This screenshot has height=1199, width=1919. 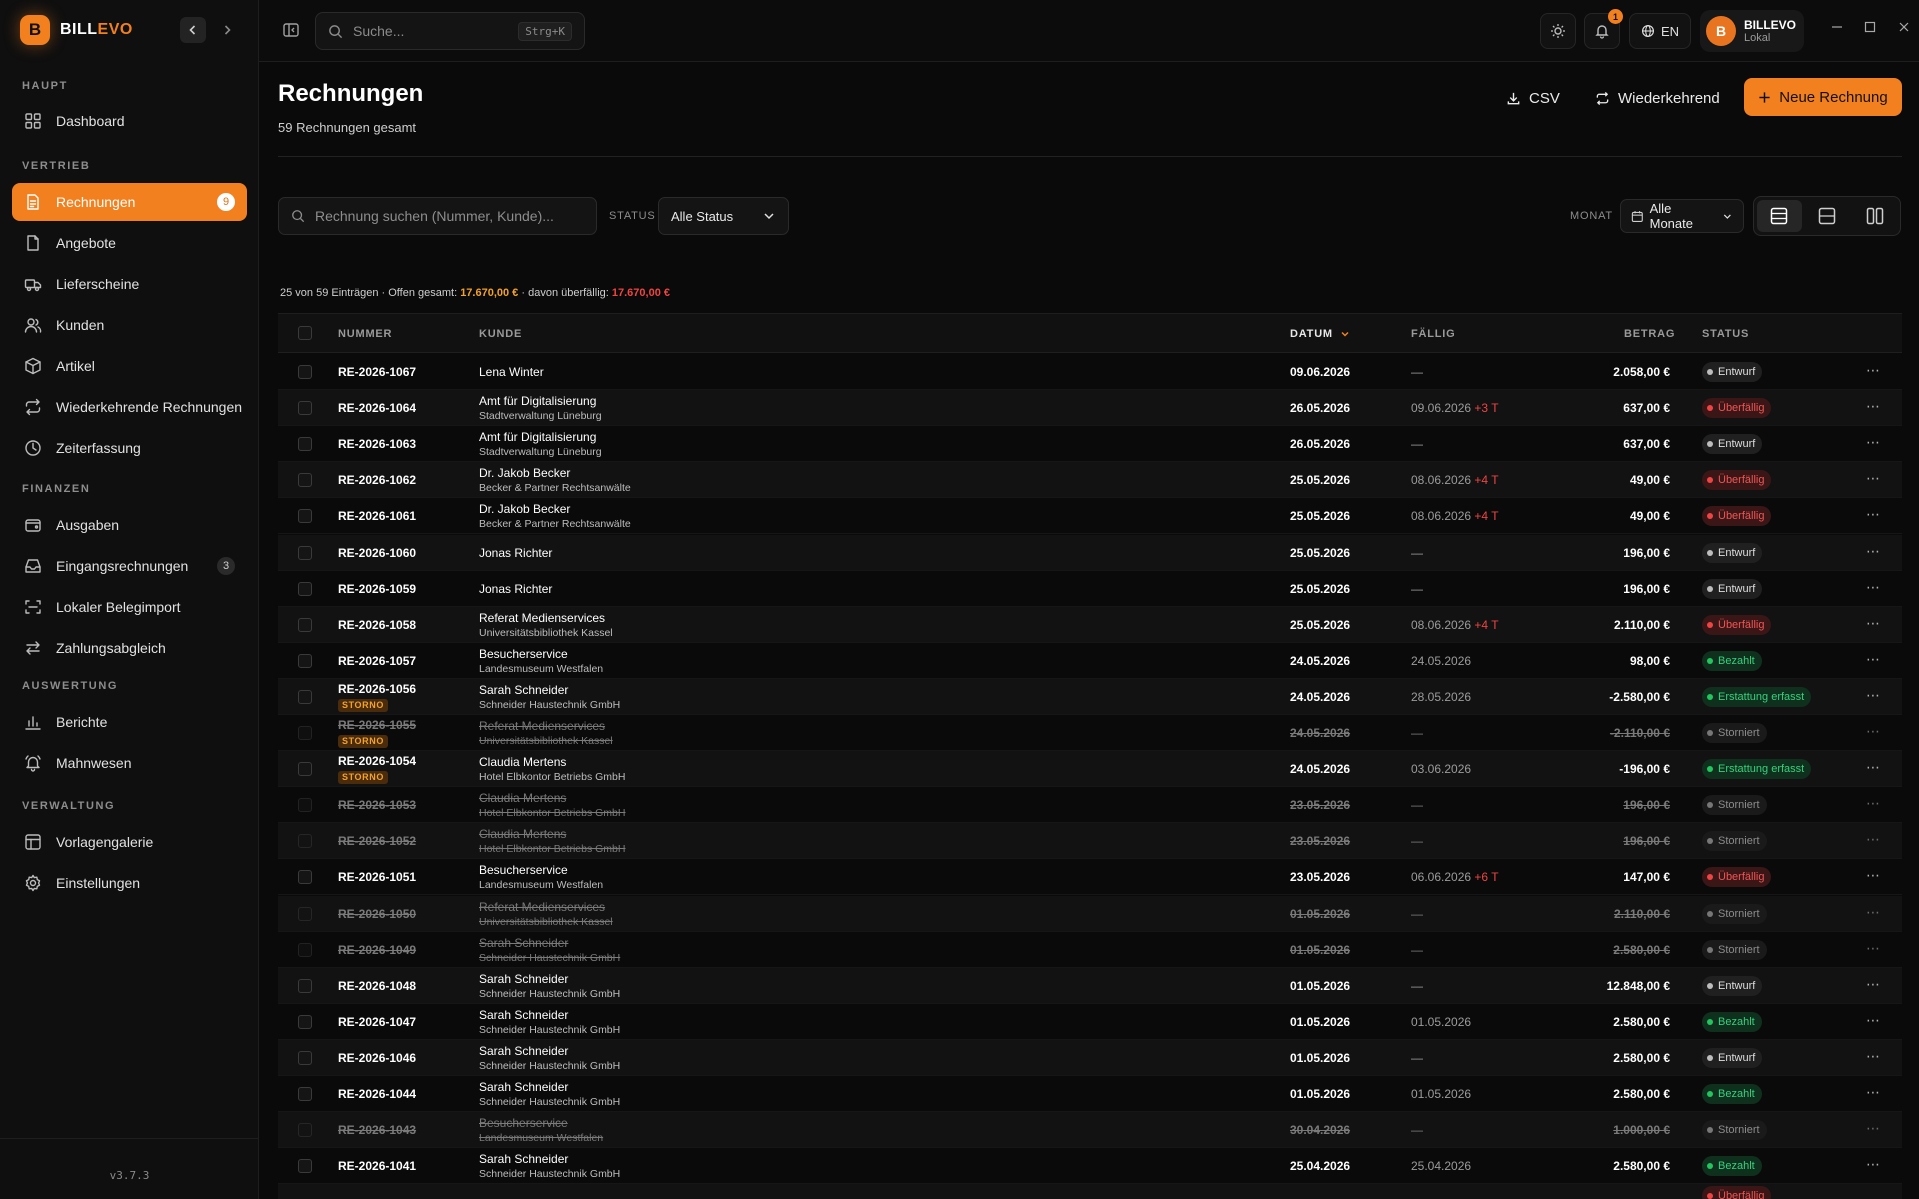 I want to click on invoice-number: RE-2026-1064, so click(x=377, y=408).